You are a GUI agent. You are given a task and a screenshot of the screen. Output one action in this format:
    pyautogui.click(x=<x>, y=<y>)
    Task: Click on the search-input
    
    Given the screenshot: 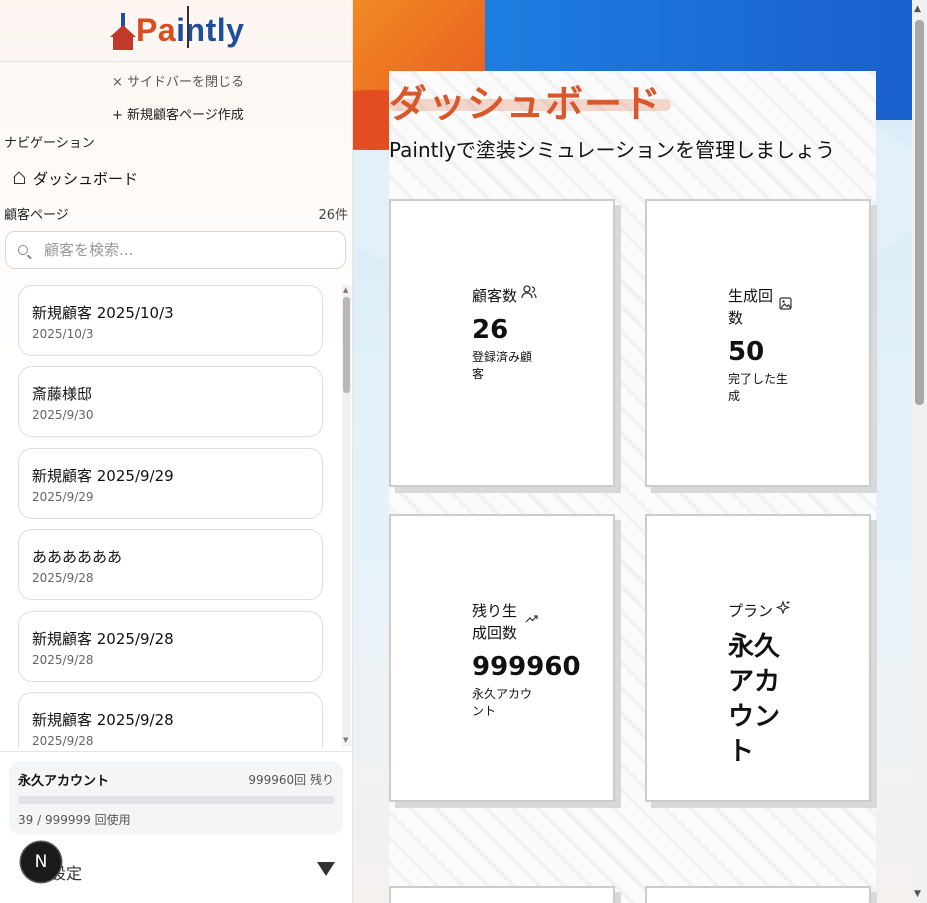 What is the action you would take?
    pyautogui.click(x=184, y=250)
    